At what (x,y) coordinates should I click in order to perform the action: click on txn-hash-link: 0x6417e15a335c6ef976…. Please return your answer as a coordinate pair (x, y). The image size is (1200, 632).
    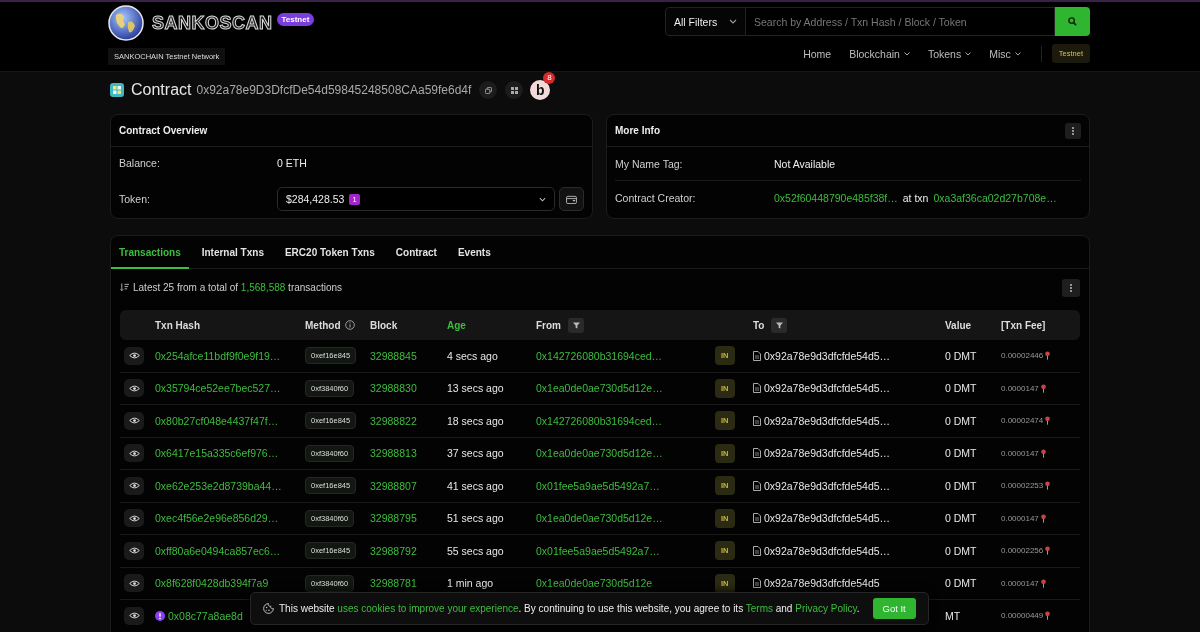
    Looking at the image, I should click on (217, 453).